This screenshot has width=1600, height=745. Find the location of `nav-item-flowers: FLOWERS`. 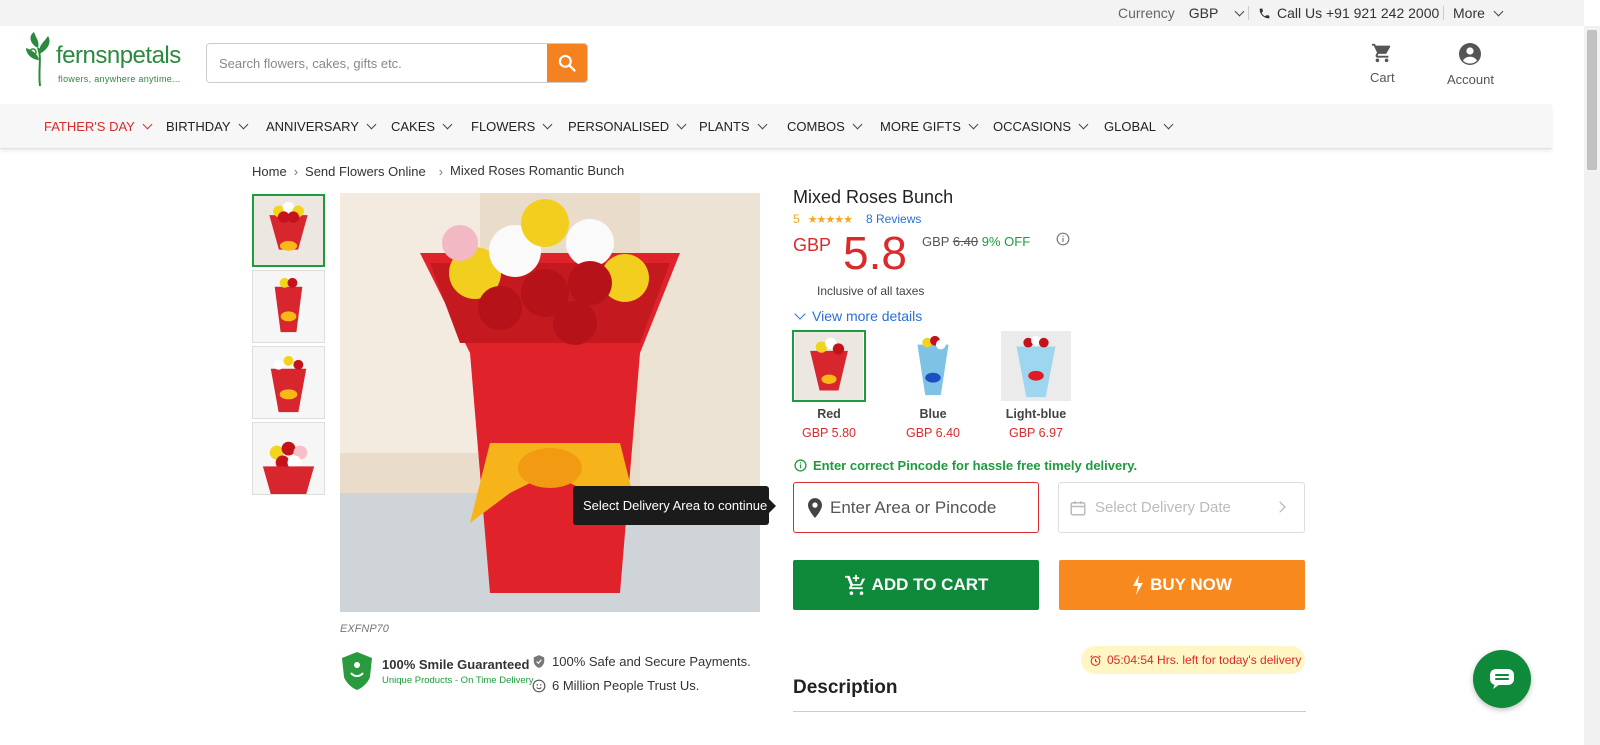

nav-item-flowers: FLOWERS is located at coordinates (512, 126).